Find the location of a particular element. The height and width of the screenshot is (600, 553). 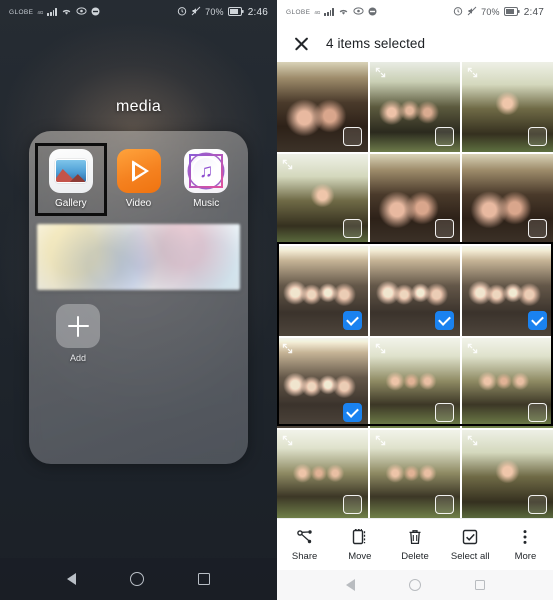

home-icon-right is located at coordinates (414, 585).